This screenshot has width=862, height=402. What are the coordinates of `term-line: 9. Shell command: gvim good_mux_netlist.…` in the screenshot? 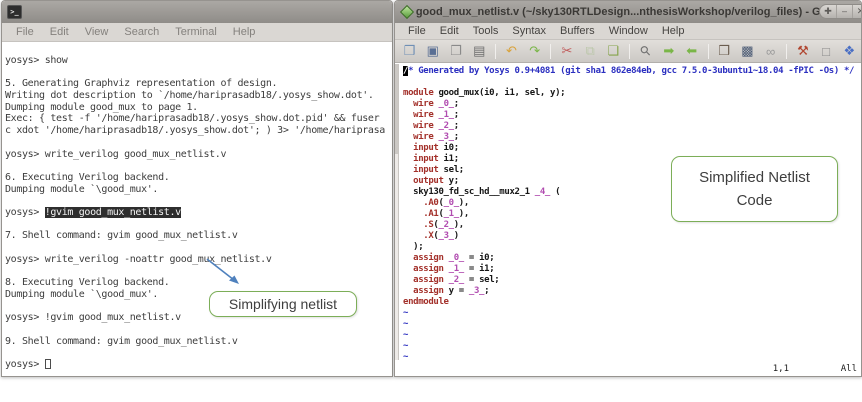 It's located at (198, 342).